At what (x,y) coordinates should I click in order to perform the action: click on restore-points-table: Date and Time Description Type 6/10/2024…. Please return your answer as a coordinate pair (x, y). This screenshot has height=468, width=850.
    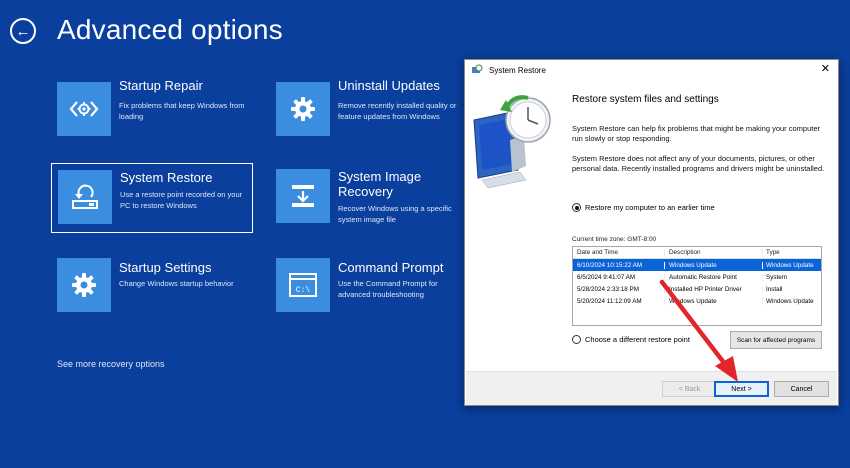
    Looking at the image, I should click on (697, 286).